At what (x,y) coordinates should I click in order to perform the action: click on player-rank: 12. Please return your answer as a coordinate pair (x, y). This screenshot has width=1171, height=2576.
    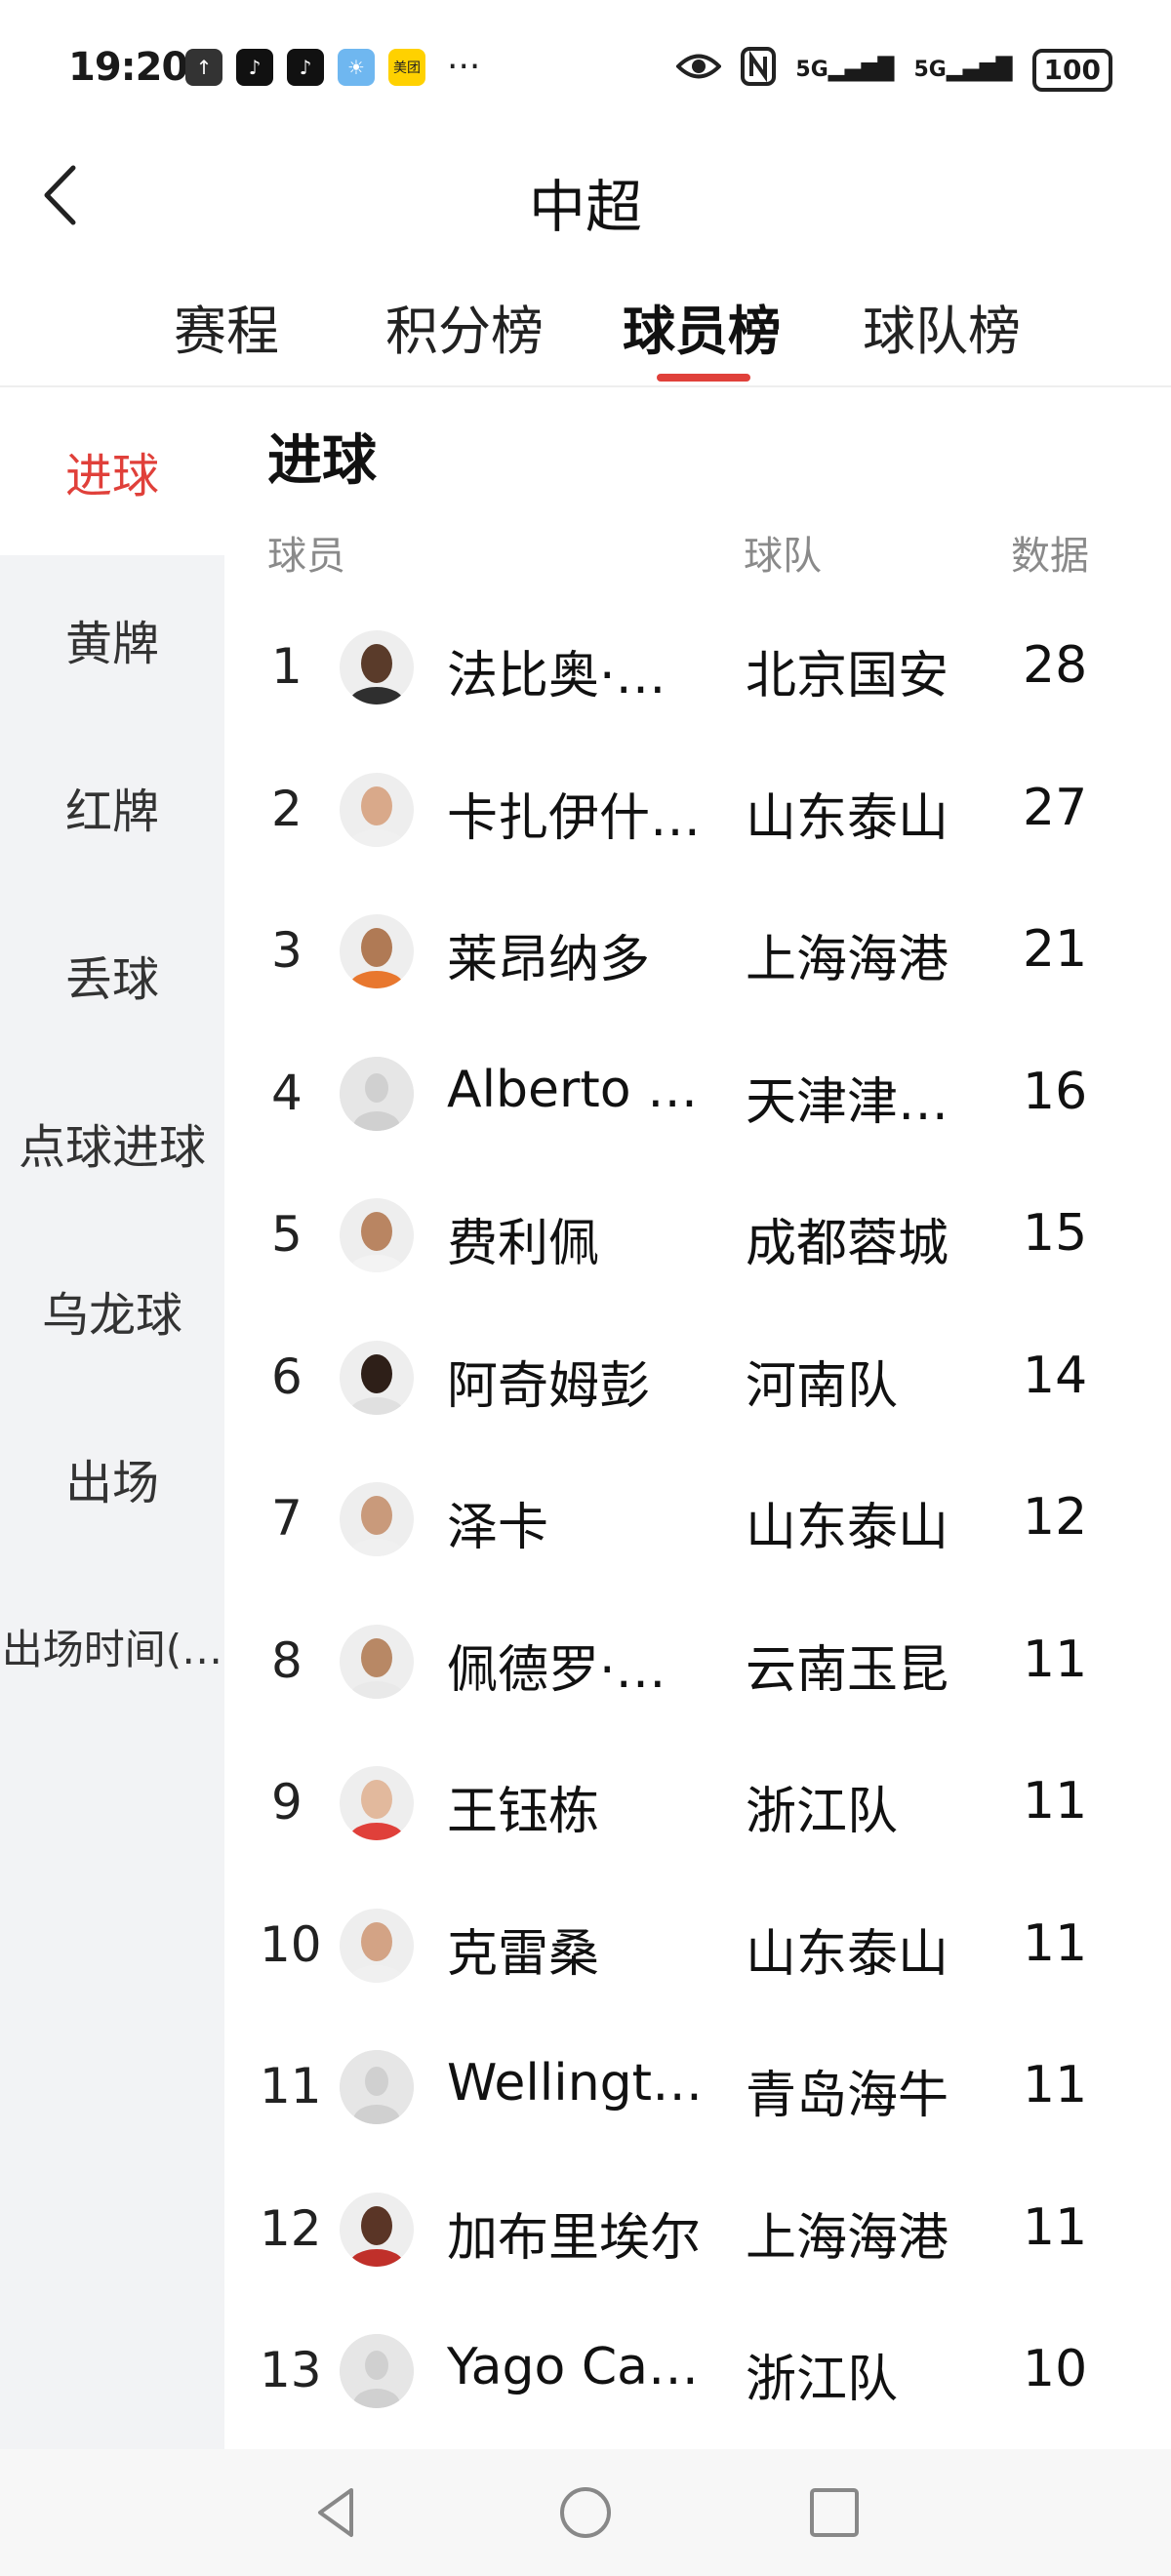
    Looking at the image, I should click on (291, 2228).